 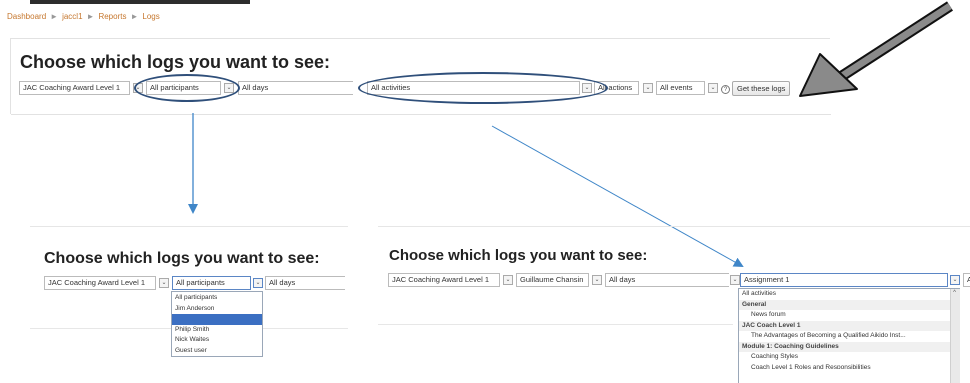 I want to click on participant-option: Guest user, so click(x=217, y=351).